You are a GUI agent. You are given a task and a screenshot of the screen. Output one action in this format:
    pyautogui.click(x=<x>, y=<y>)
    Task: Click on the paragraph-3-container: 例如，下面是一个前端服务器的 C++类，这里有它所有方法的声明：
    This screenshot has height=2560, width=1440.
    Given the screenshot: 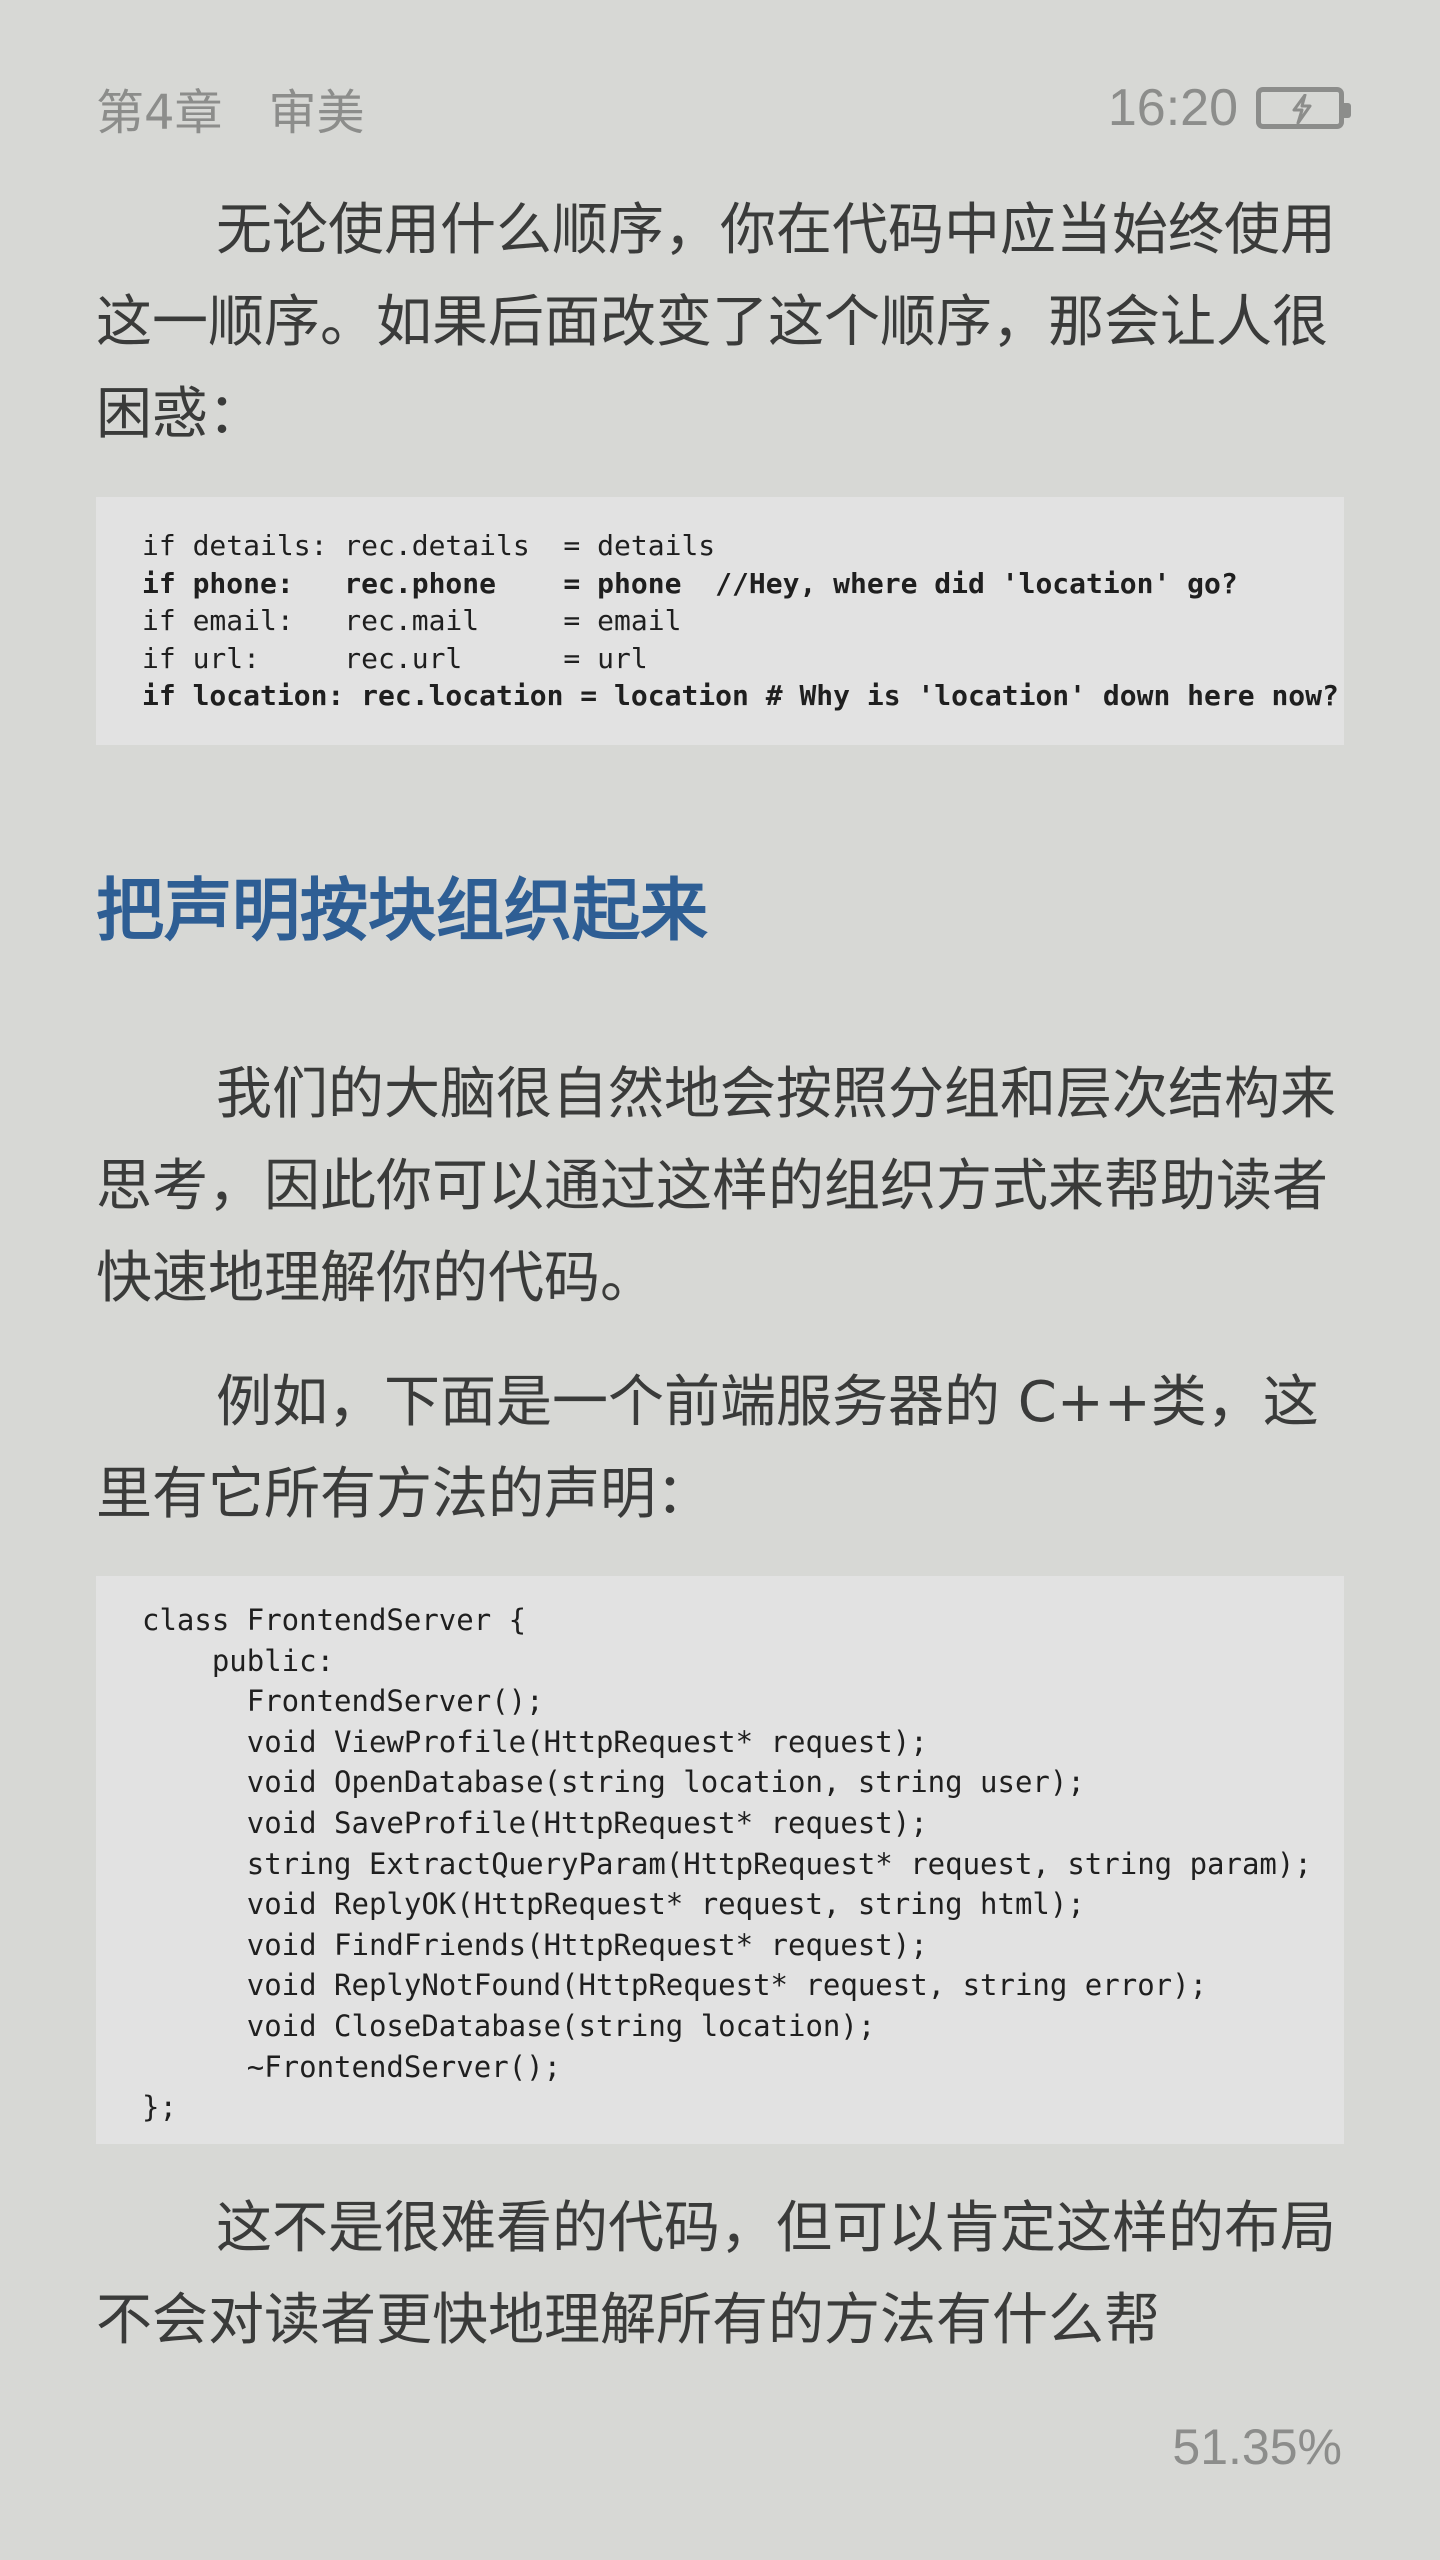 What is the action you would take?
    pyautogui.click(x=720, y=1449)
    